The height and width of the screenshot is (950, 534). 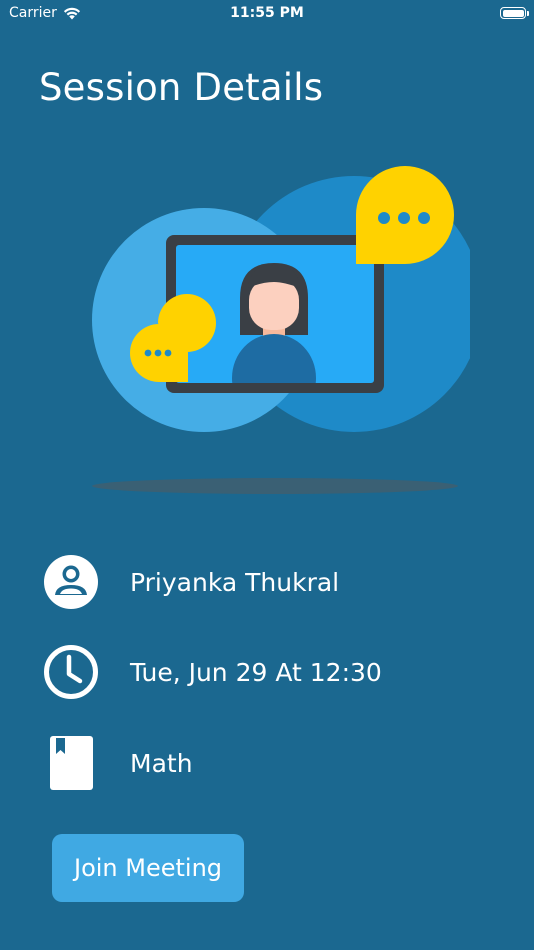 I want to click on subject-name: Math, so click(x=161, y=763).